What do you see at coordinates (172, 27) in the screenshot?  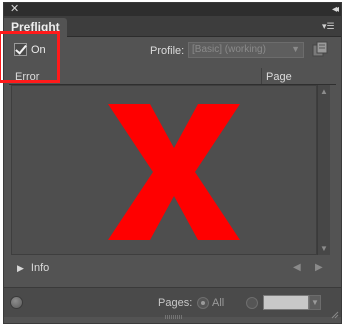 I see `tab-row: Preflight ▾☰` at bounding box center [172, 27].